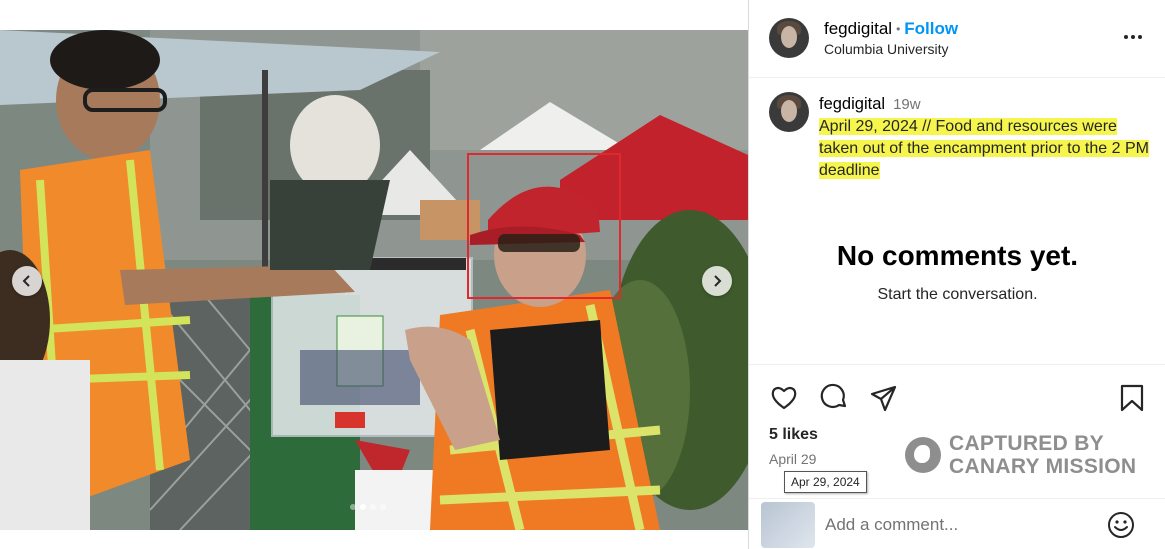 This screenshot has height=549, width=1165. What do you see at coordinates (544, 226) in the screenshot?
I see `annotation-box` at bounding box center [544, 226].